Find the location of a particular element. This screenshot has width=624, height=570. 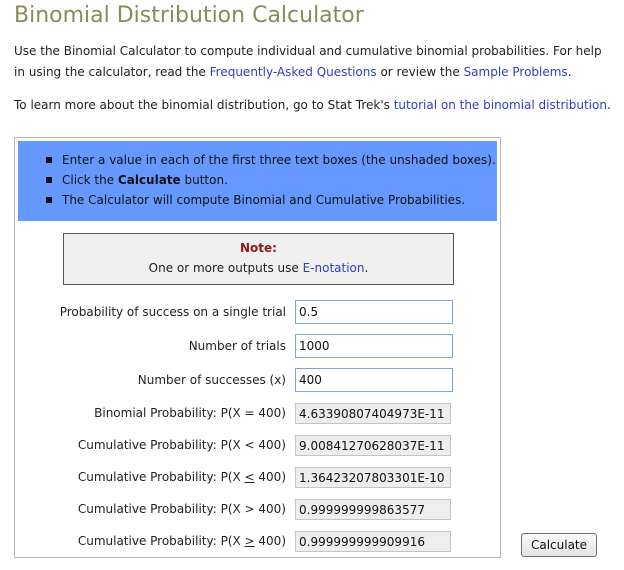

page-title: Binomial Distribution Calculator is located at coordinates (189, 15).